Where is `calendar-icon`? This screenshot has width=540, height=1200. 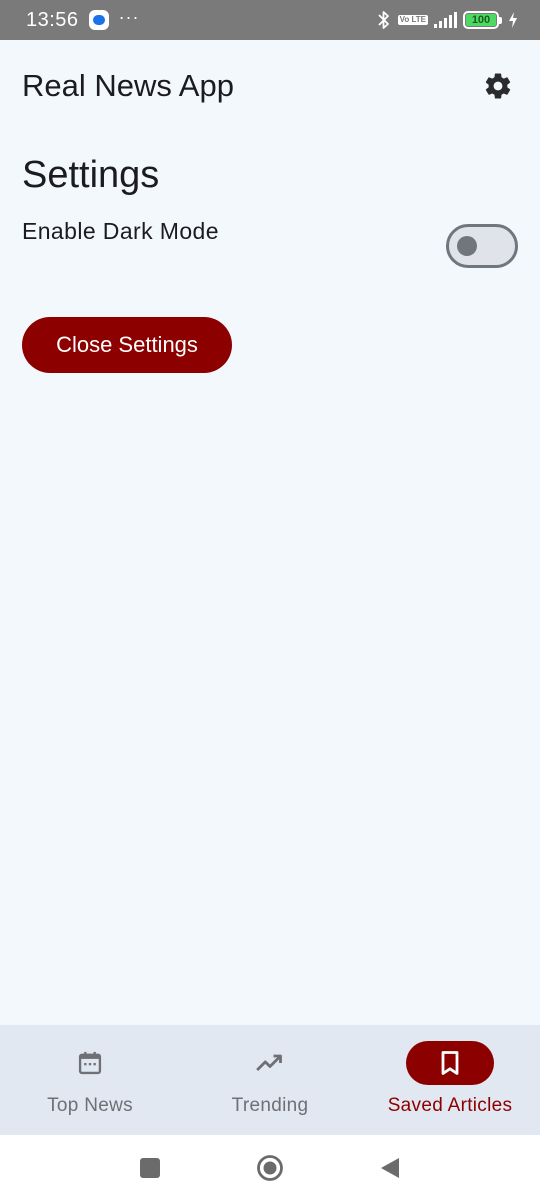
calendar-icon is located at coordinates (90, 1063).